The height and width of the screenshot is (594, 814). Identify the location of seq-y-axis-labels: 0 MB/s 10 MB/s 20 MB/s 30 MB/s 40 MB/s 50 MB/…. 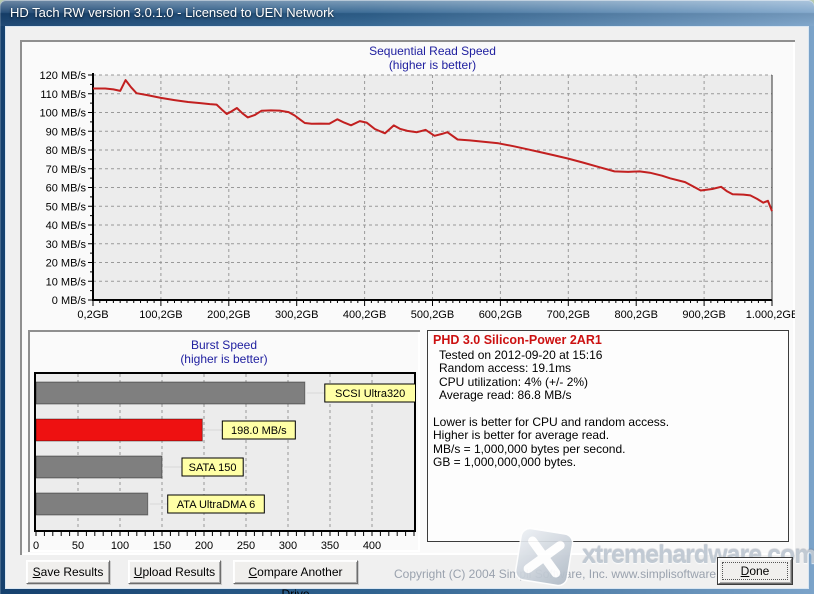
(63, 188).